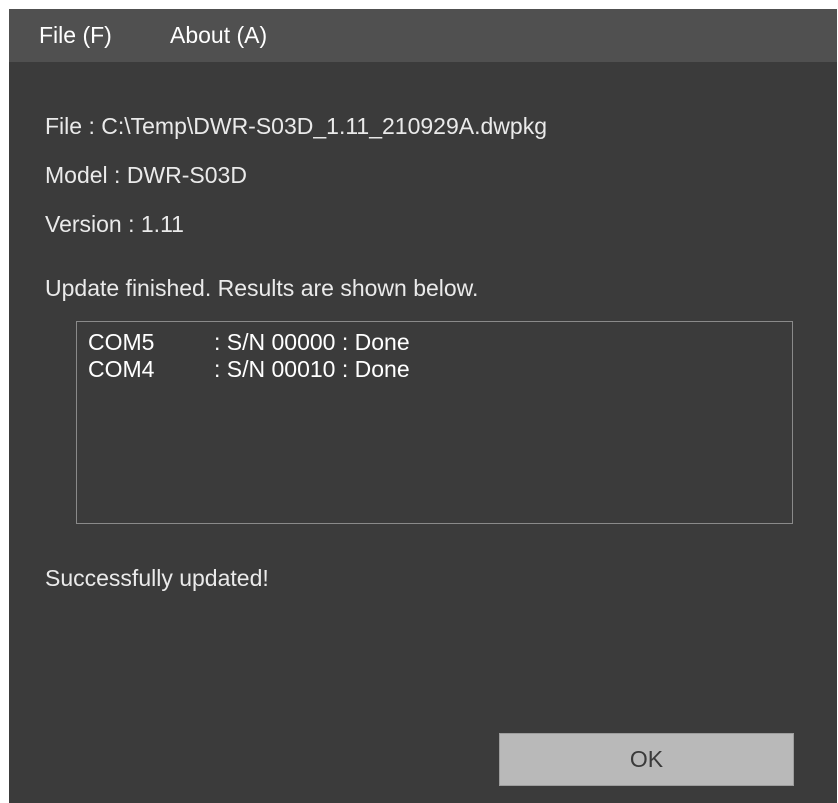  Describe the element at coordinates (75, 35) in the screenshot. I see `menu-file: File (F)` at that location.